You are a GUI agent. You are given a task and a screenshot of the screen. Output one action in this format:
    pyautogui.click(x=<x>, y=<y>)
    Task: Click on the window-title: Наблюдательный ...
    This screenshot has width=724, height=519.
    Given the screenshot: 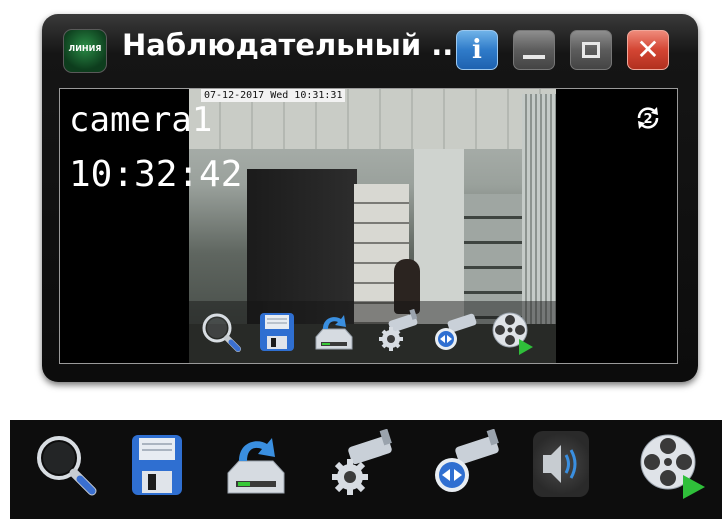 What is the action you would take?
    pyautogui.click(x=293, y=45)
    